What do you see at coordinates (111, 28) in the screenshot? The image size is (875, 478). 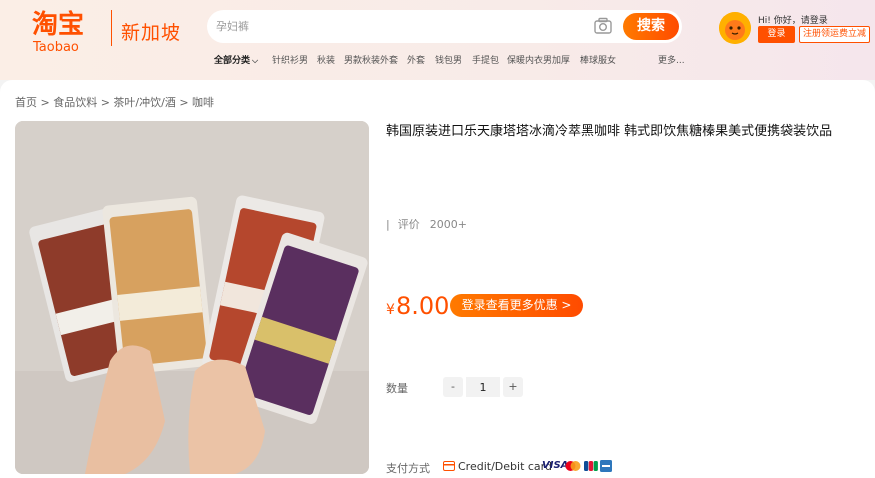 I see `logo-divider` at bounding box center [111, 28].